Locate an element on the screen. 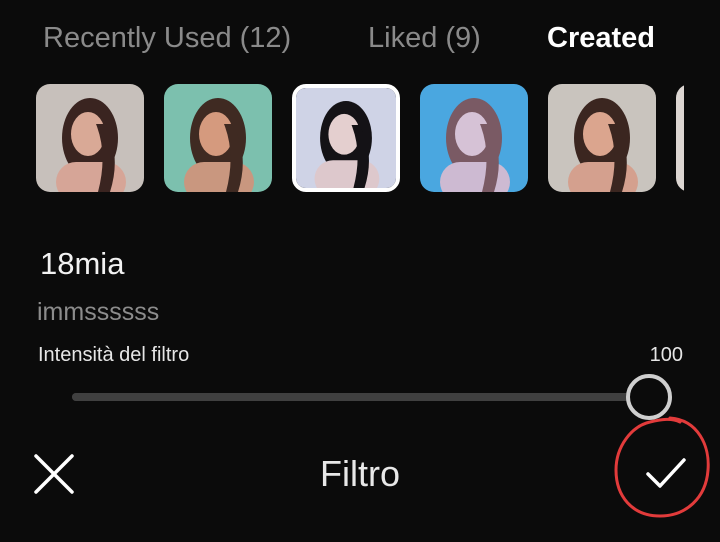  intensity-slider-fill is located at coordinates (360, 397).